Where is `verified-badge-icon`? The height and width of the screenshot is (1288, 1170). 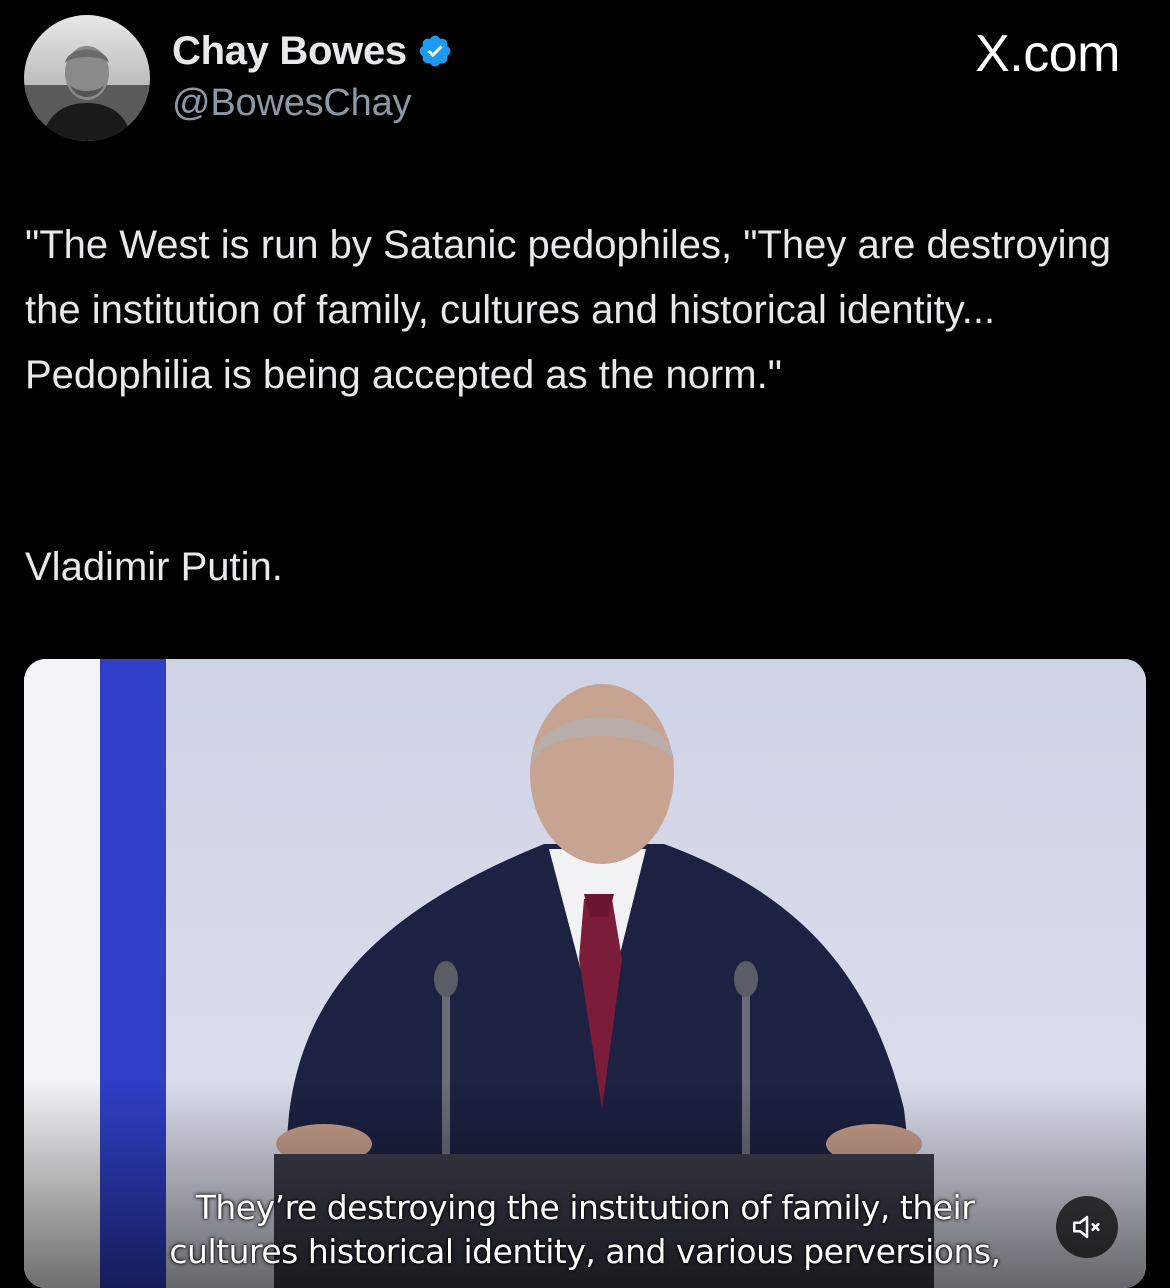 verified-badge-icon is located at coordinates (435, 51).